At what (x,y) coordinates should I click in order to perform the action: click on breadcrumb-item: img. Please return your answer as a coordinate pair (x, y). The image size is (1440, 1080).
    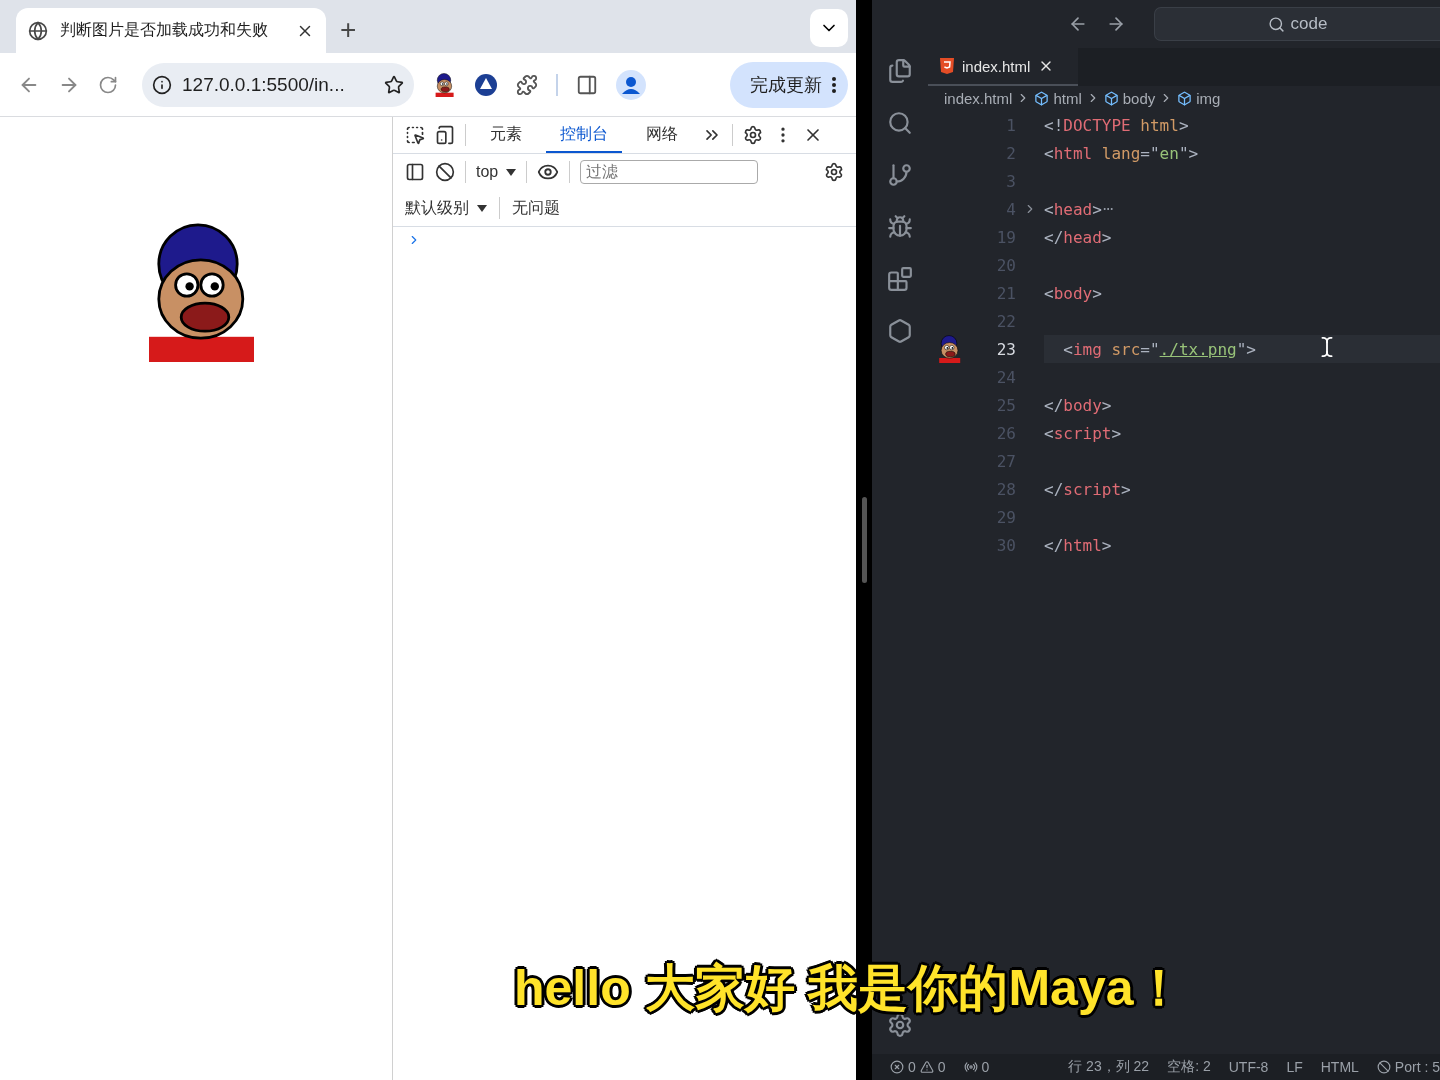
    Looking at the image, I should click on (1208, 98).